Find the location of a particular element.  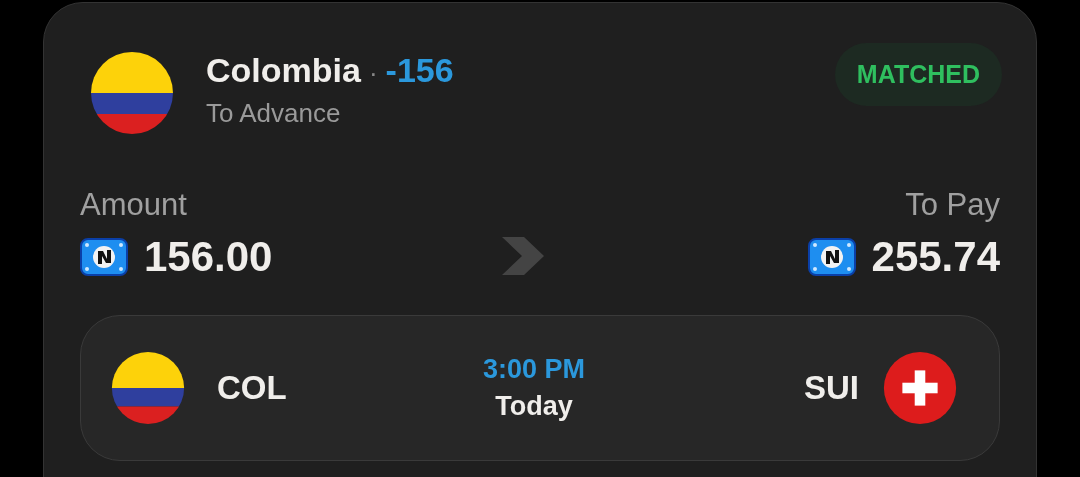

match-day: Today is located at coordinates (534, 406).